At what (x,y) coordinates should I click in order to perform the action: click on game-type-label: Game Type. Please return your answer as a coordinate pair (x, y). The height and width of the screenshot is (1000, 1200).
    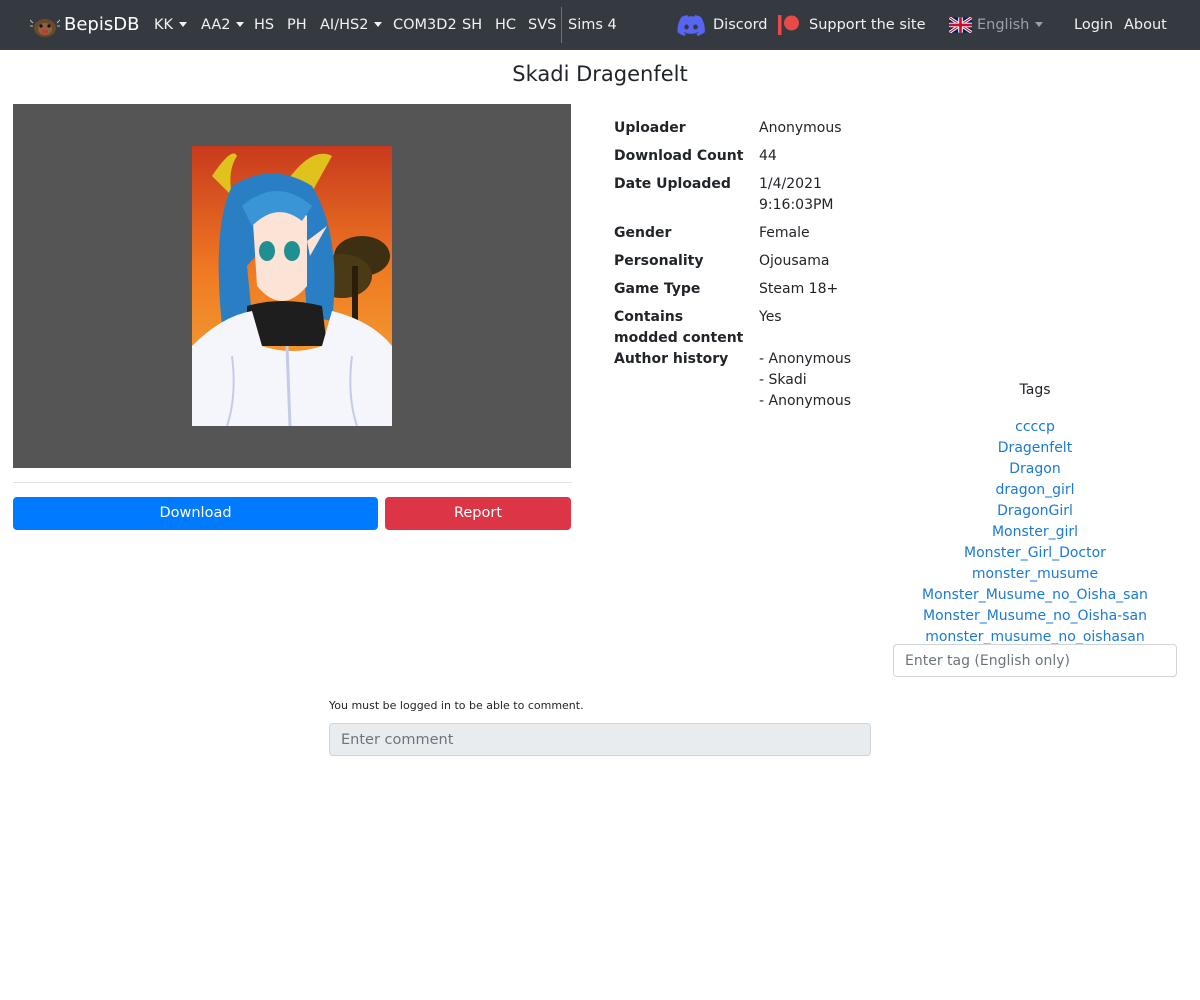
    Looking at the image, I should click on (657, 289).